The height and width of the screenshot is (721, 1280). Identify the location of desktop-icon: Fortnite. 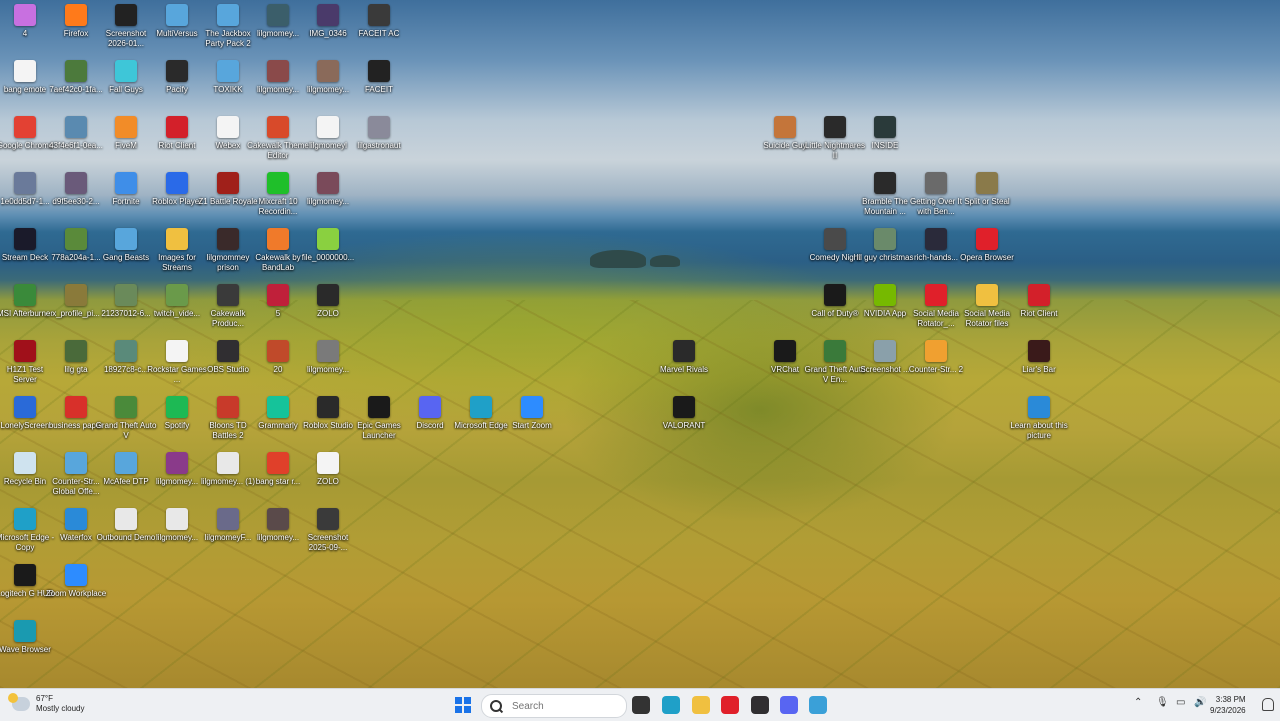
(126, 195).